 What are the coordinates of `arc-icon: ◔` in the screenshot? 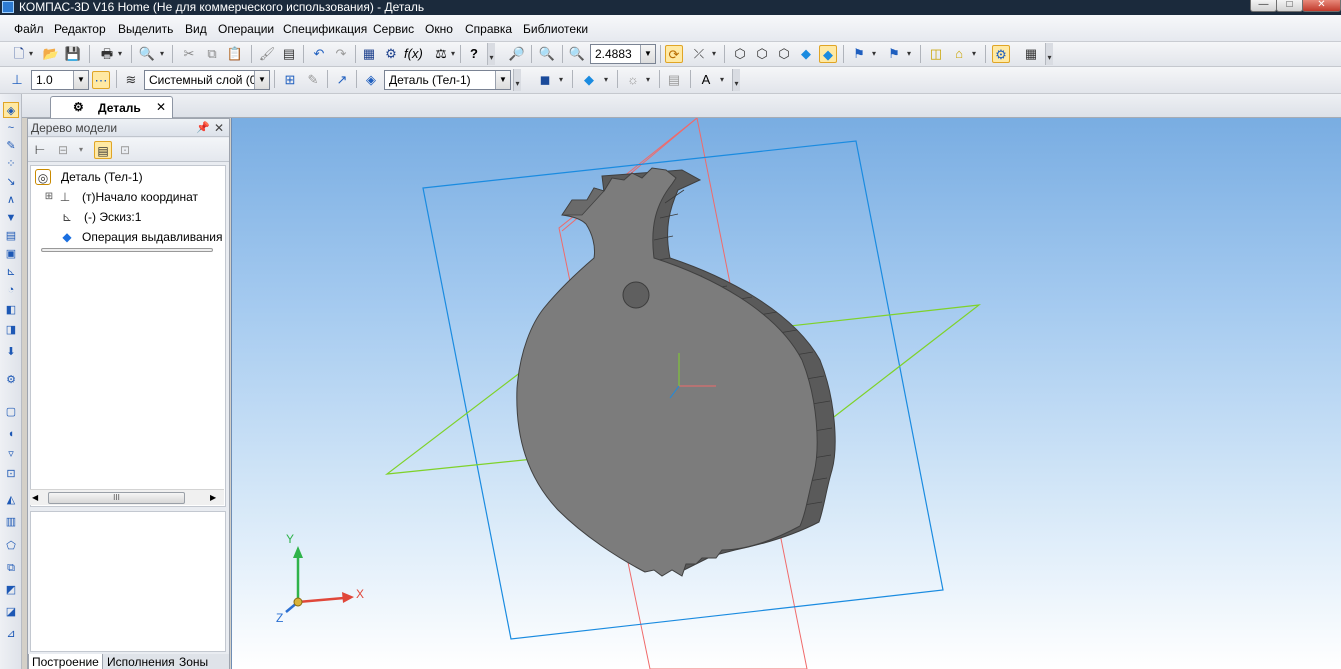 It's located at (11, 290).